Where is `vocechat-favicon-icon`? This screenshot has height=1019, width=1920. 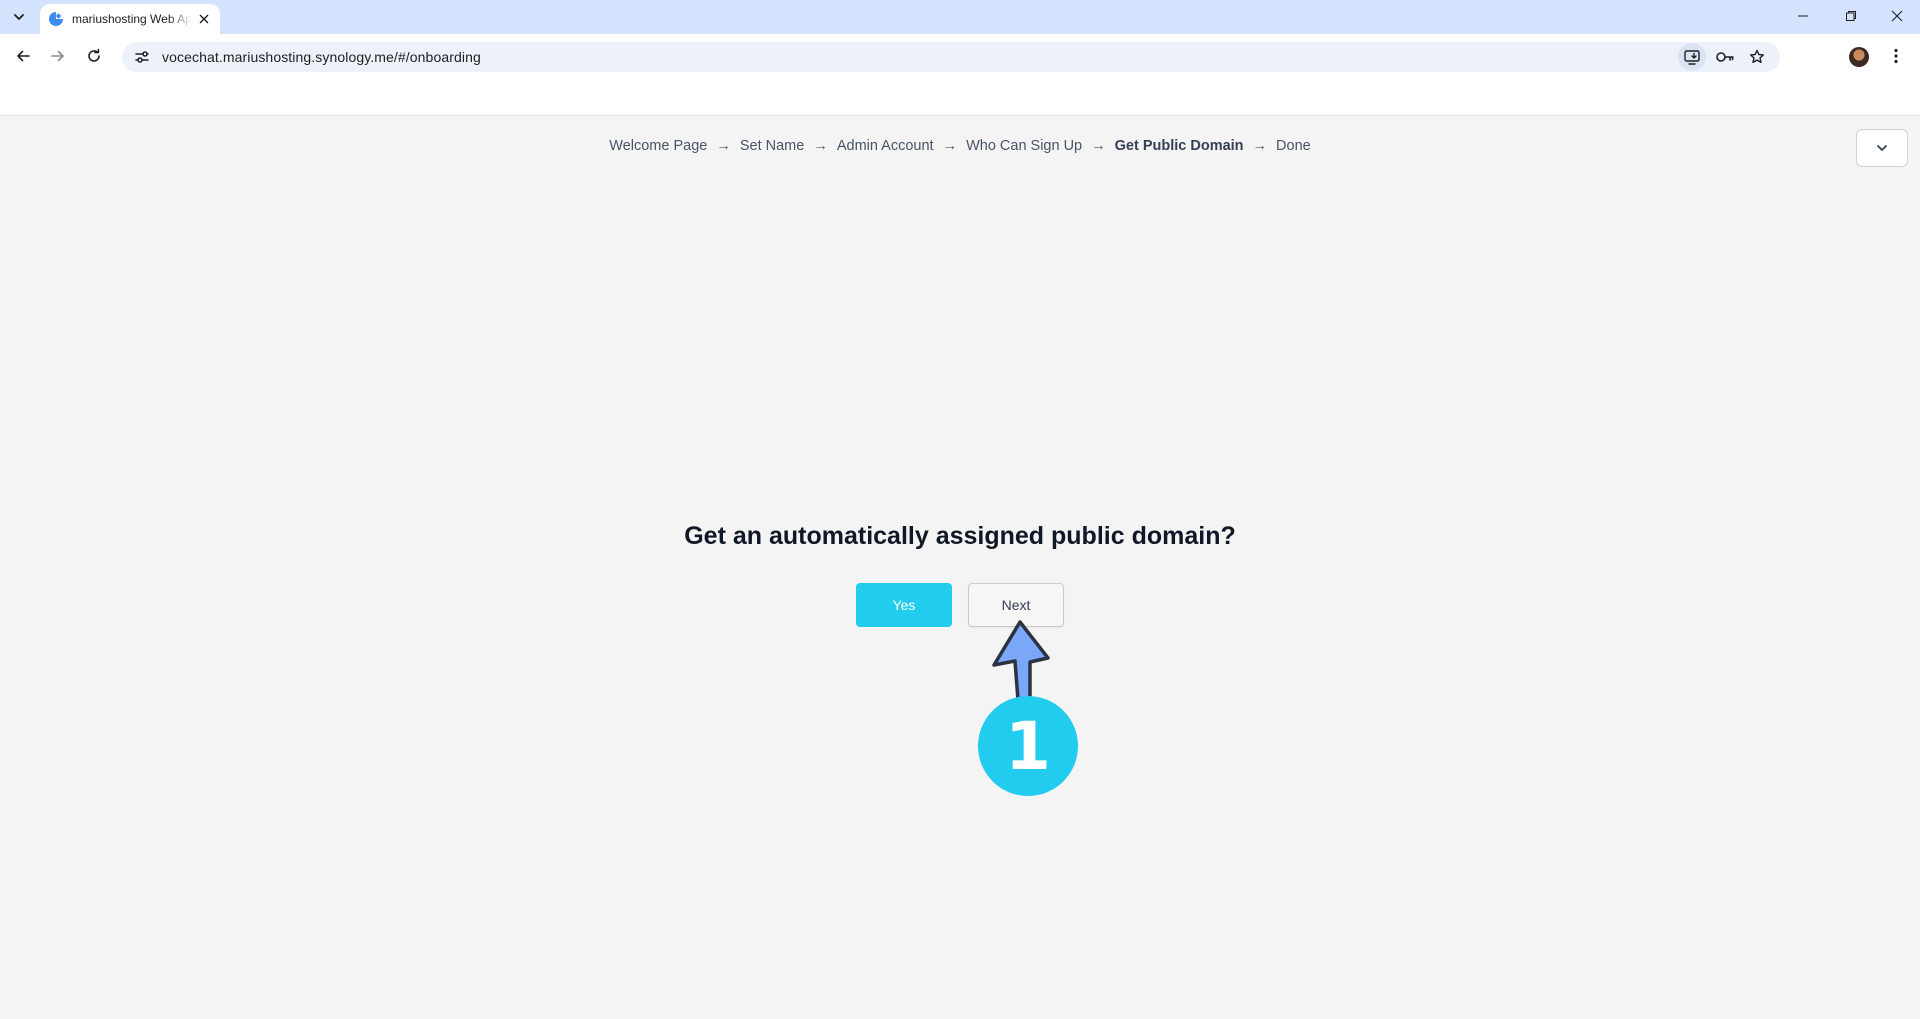 vocechat-favicon-icon is located at coordinates (56, 19).